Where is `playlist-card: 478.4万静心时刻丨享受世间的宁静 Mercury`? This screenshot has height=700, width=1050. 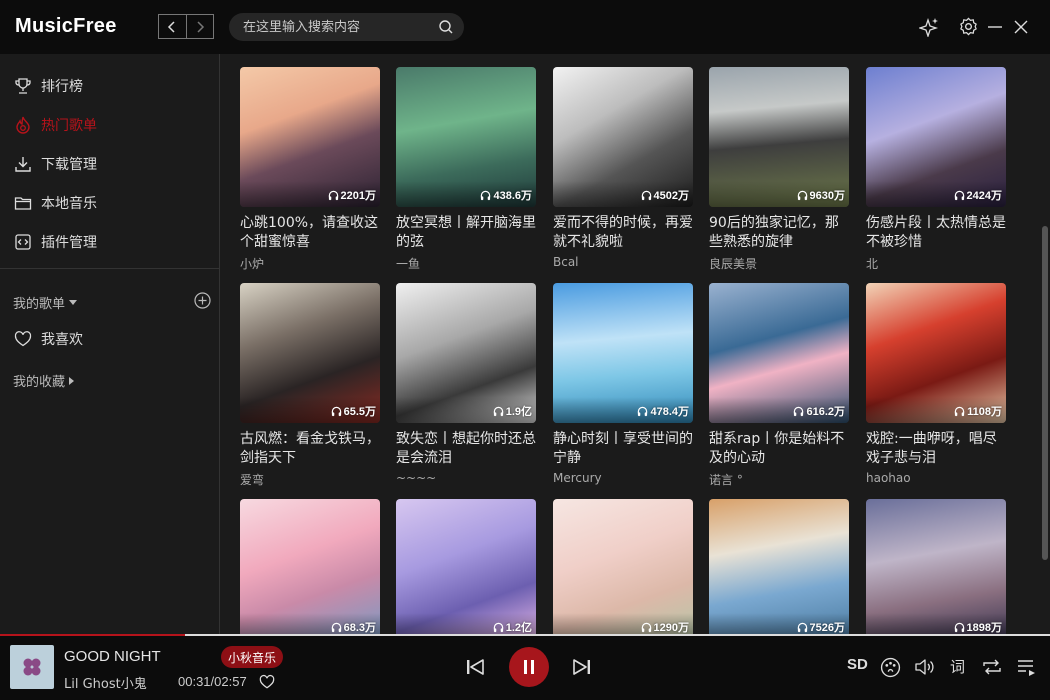
playlist-card: 478.4万静心时刻丨享受世间的宁静 Mercury is located at coordinates (623, 384).